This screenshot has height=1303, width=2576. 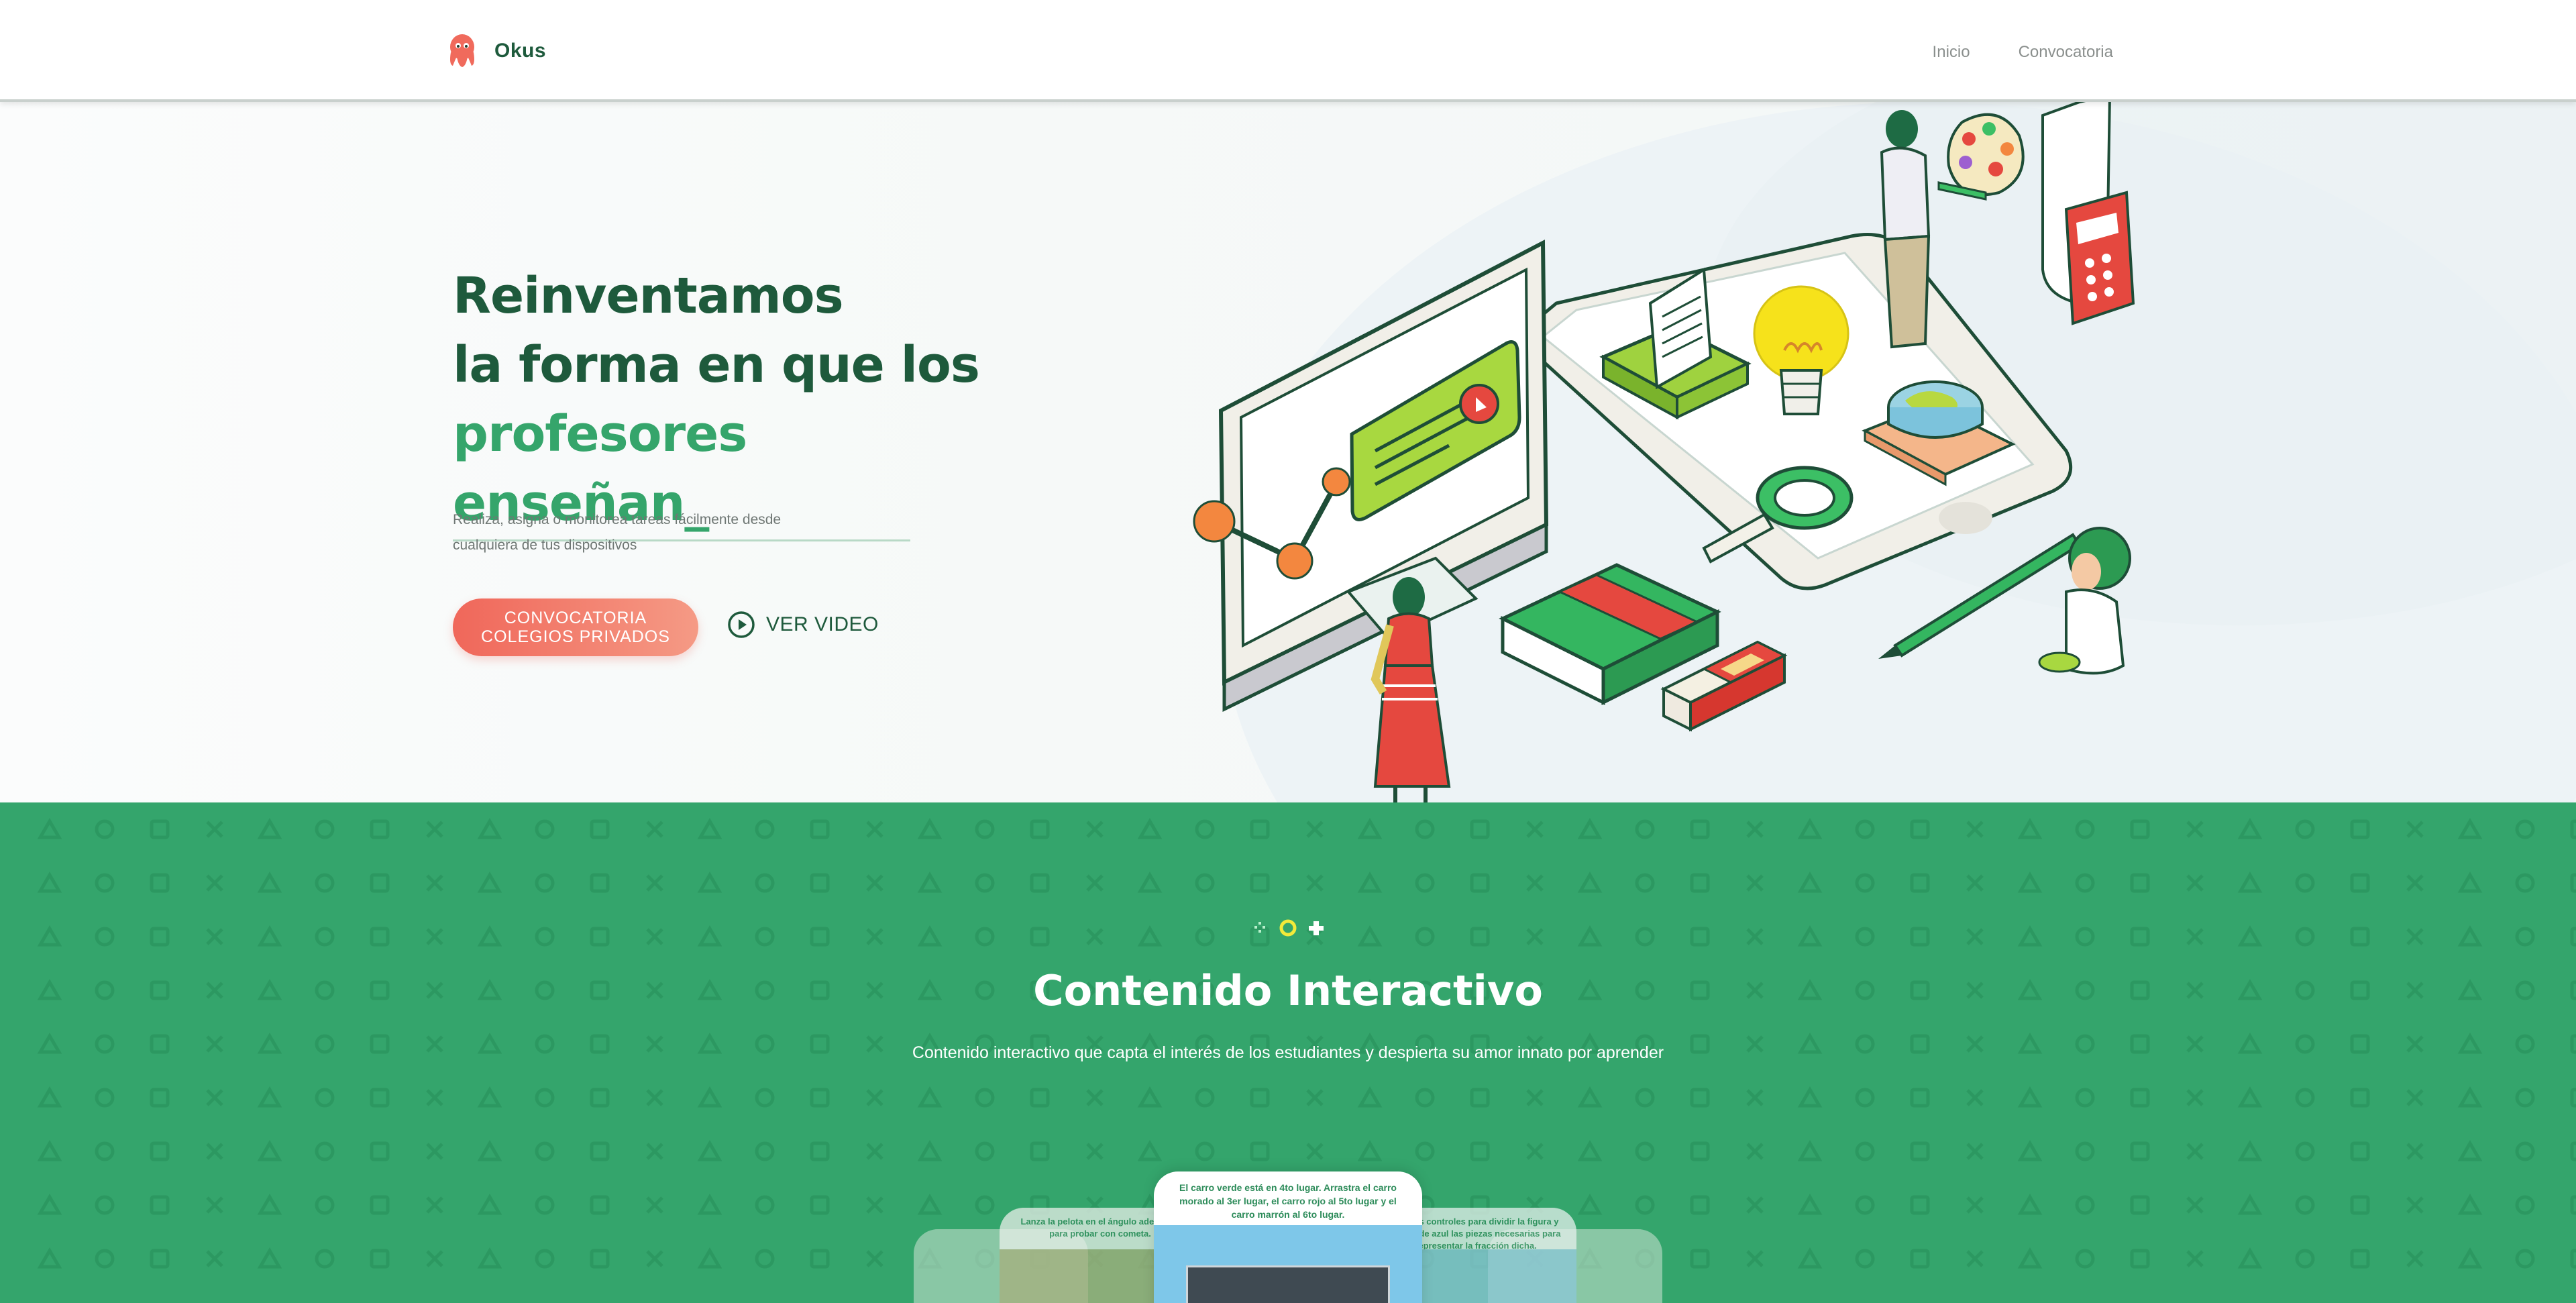 I want to click on nav-link-convocatoria: Convocatoria, so click(x=2066, y=52).